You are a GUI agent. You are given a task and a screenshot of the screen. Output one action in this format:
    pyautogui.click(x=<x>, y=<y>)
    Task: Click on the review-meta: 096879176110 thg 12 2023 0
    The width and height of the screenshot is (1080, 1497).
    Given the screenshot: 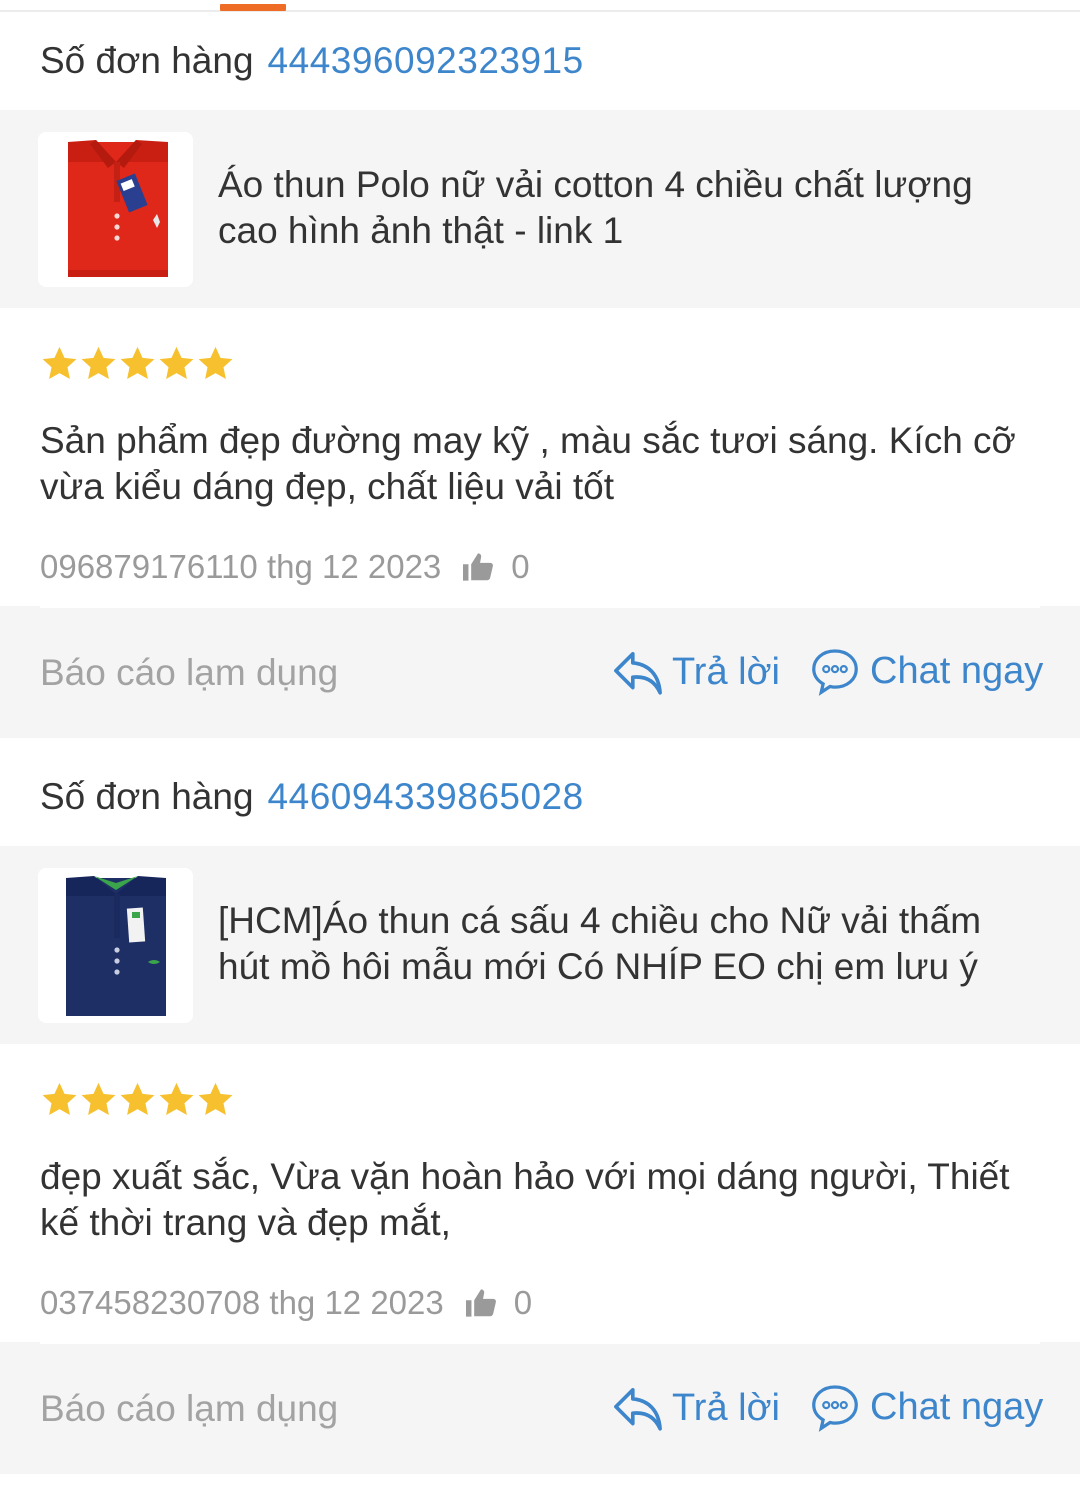 What is the action you would take?
    pyautogui.click(x=285, y=567)
    